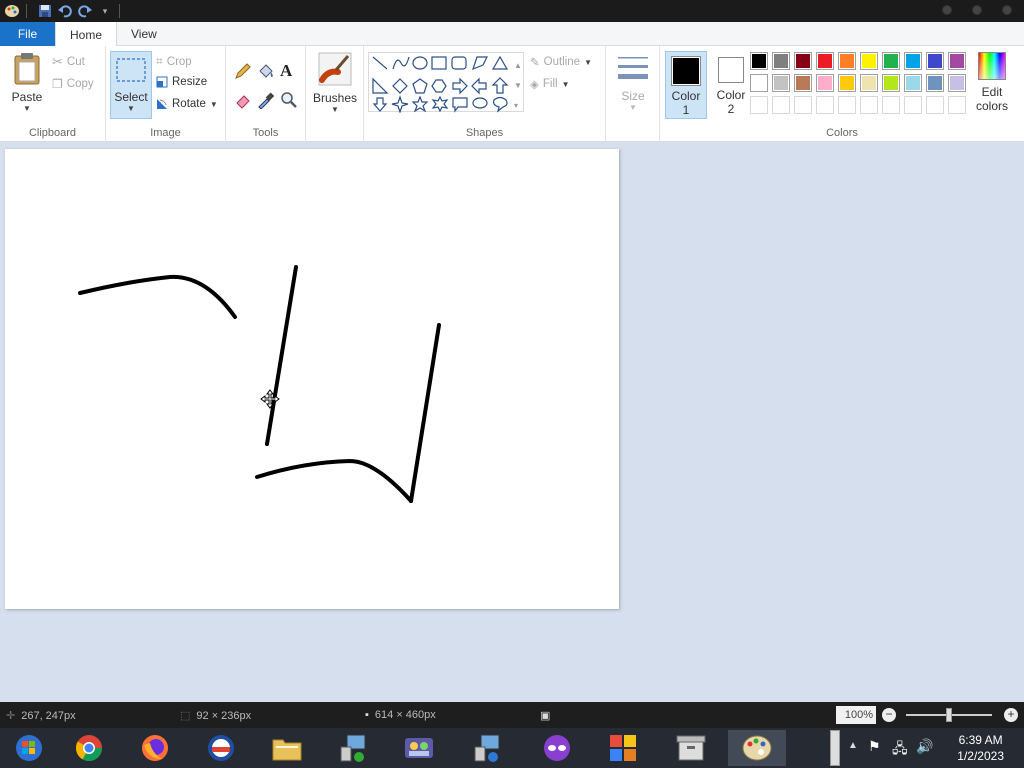 The width and height of the screenshot is (1024, 768). Describe the element at coordinates (334, 481) in the screenshot. I see `stroke-curve-bottom` at that location.